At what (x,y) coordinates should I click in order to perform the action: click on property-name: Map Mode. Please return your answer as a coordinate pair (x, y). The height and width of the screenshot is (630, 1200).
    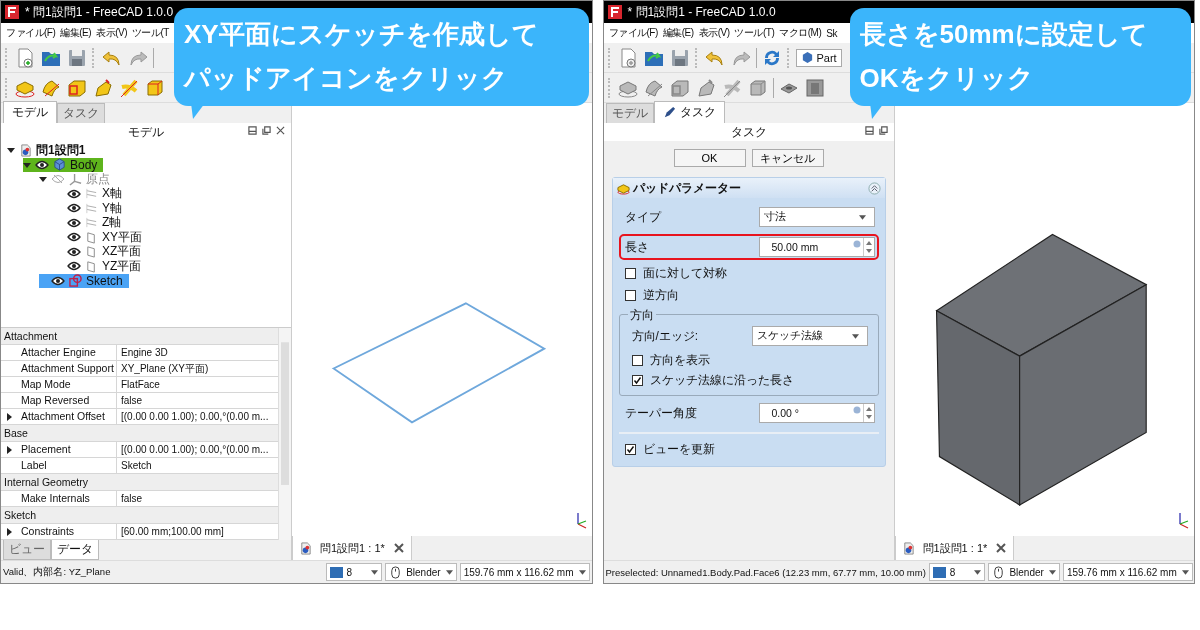
    Looking at the image, I should click on (67, 385).